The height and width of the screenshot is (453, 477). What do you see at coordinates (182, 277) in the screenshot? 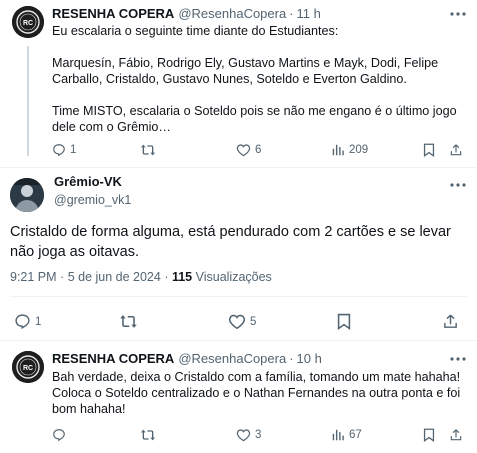
I see `views-count: 115` at bounding box center [182, 277].